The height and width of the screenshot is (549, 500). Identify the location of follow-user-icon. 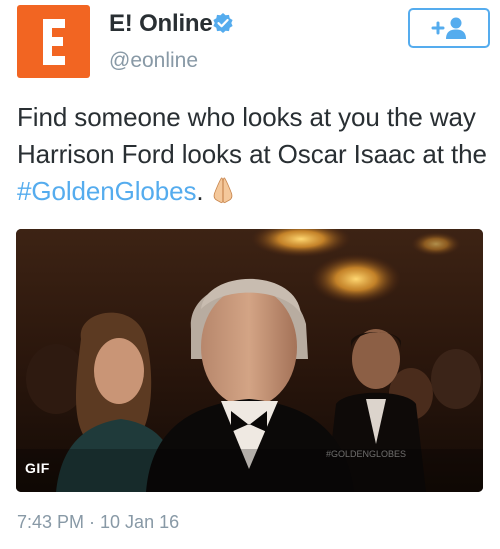
(448, 28).